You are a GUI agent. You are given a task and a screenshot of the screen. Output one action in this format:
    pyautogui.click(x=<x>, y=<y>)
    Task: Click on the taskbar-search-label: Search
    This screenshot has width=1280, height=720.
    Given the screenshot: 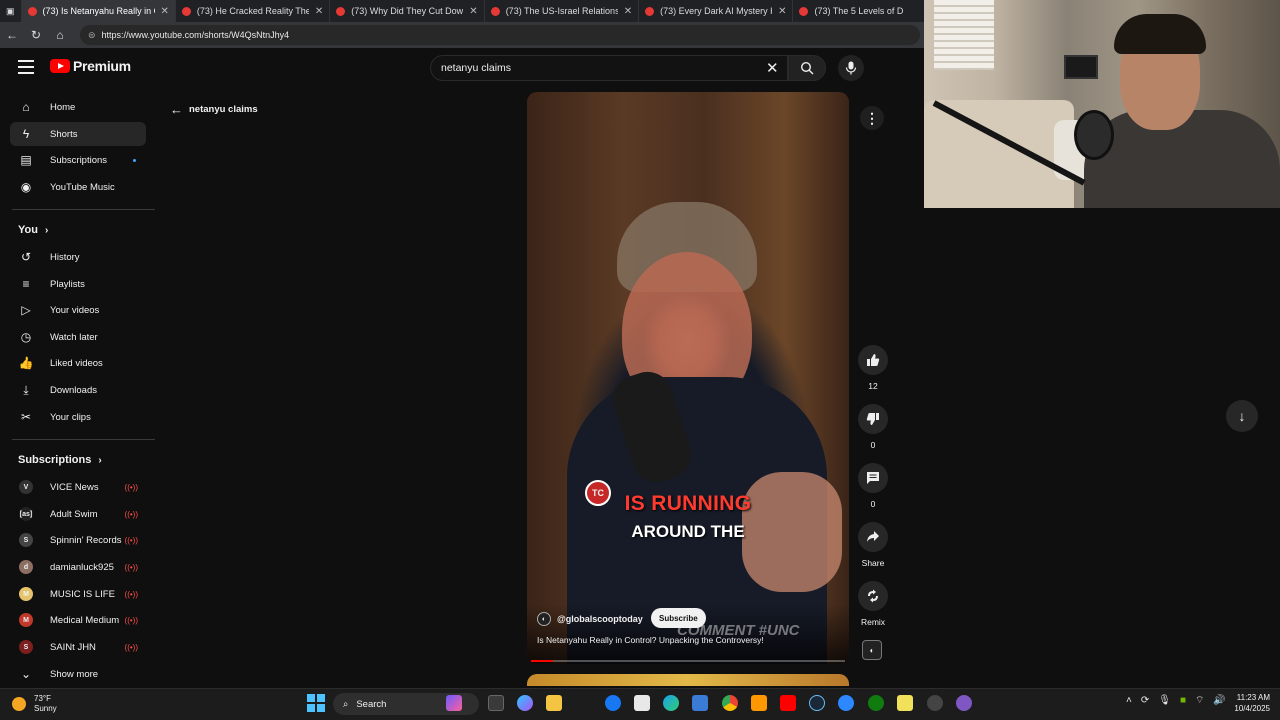 What is the action you would take?
    pyautogui.click(x=371, y=704)
    